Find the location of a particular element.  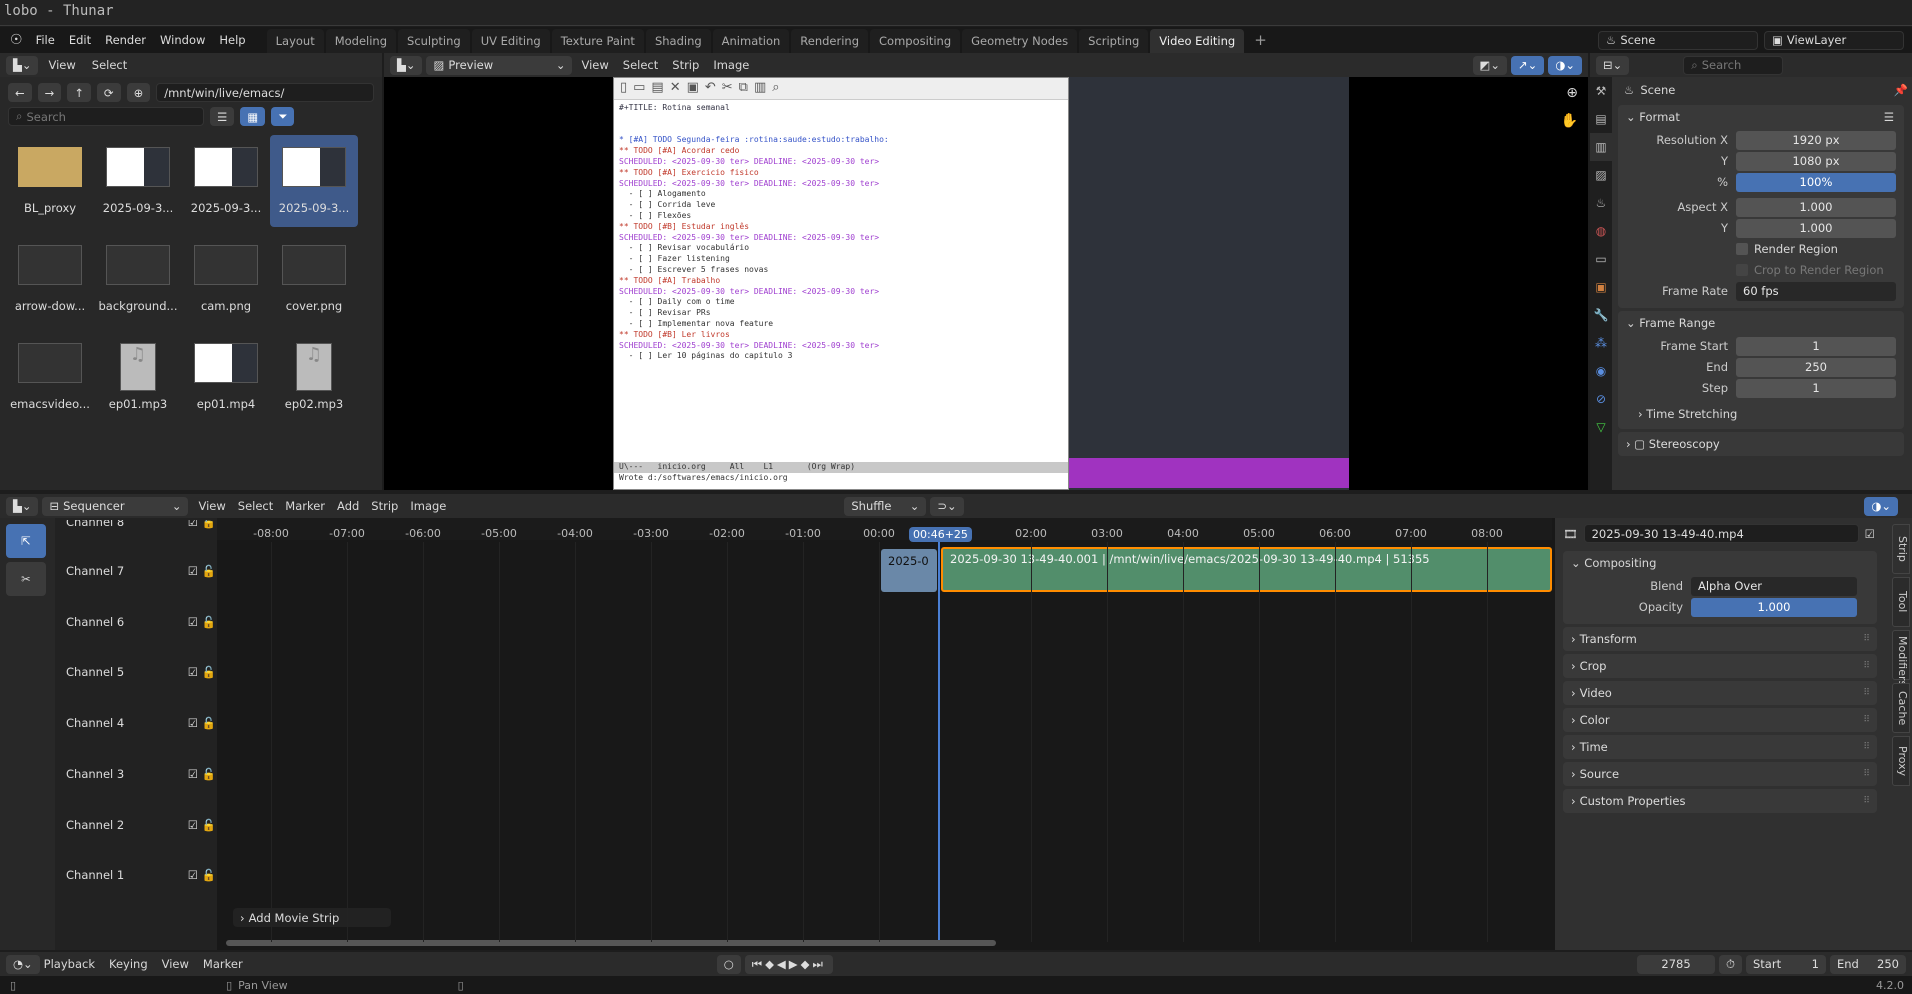

tab-modifiers: Modifiers is located at coordinates (1901, 658).